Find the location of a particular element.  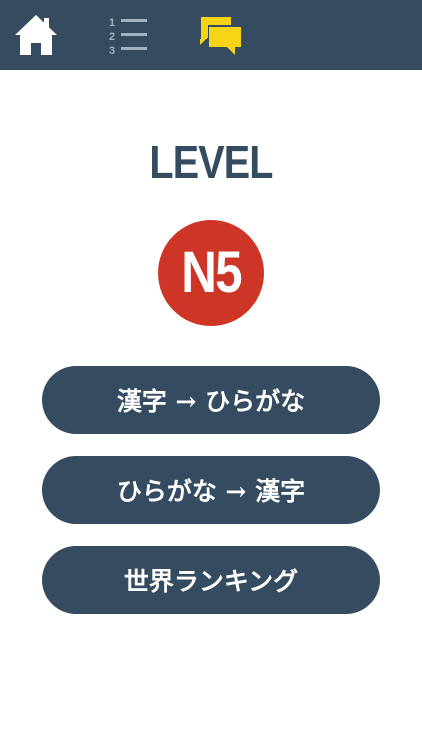

numbered-list-icon: 1 2 3 is located at coordinates (128, 37).